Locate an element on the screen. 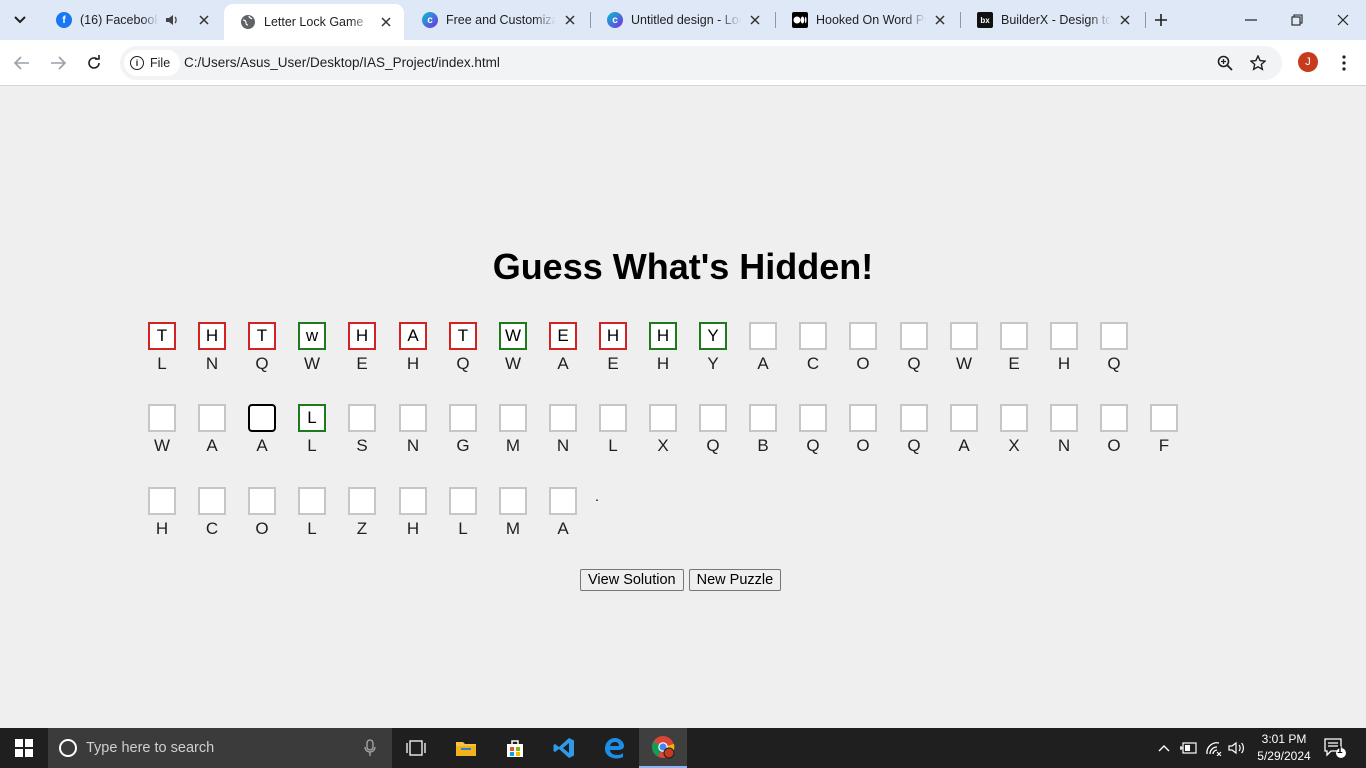  letter-input: Y is located at coordinates (713, 336).